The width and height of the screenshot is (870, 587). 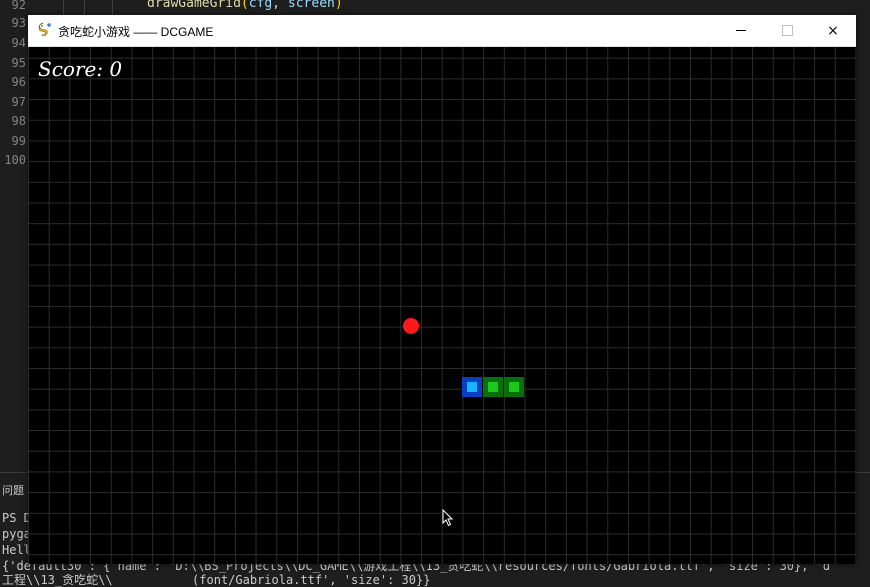 I want to click on line-number: 95, so click(x=18, y=63).